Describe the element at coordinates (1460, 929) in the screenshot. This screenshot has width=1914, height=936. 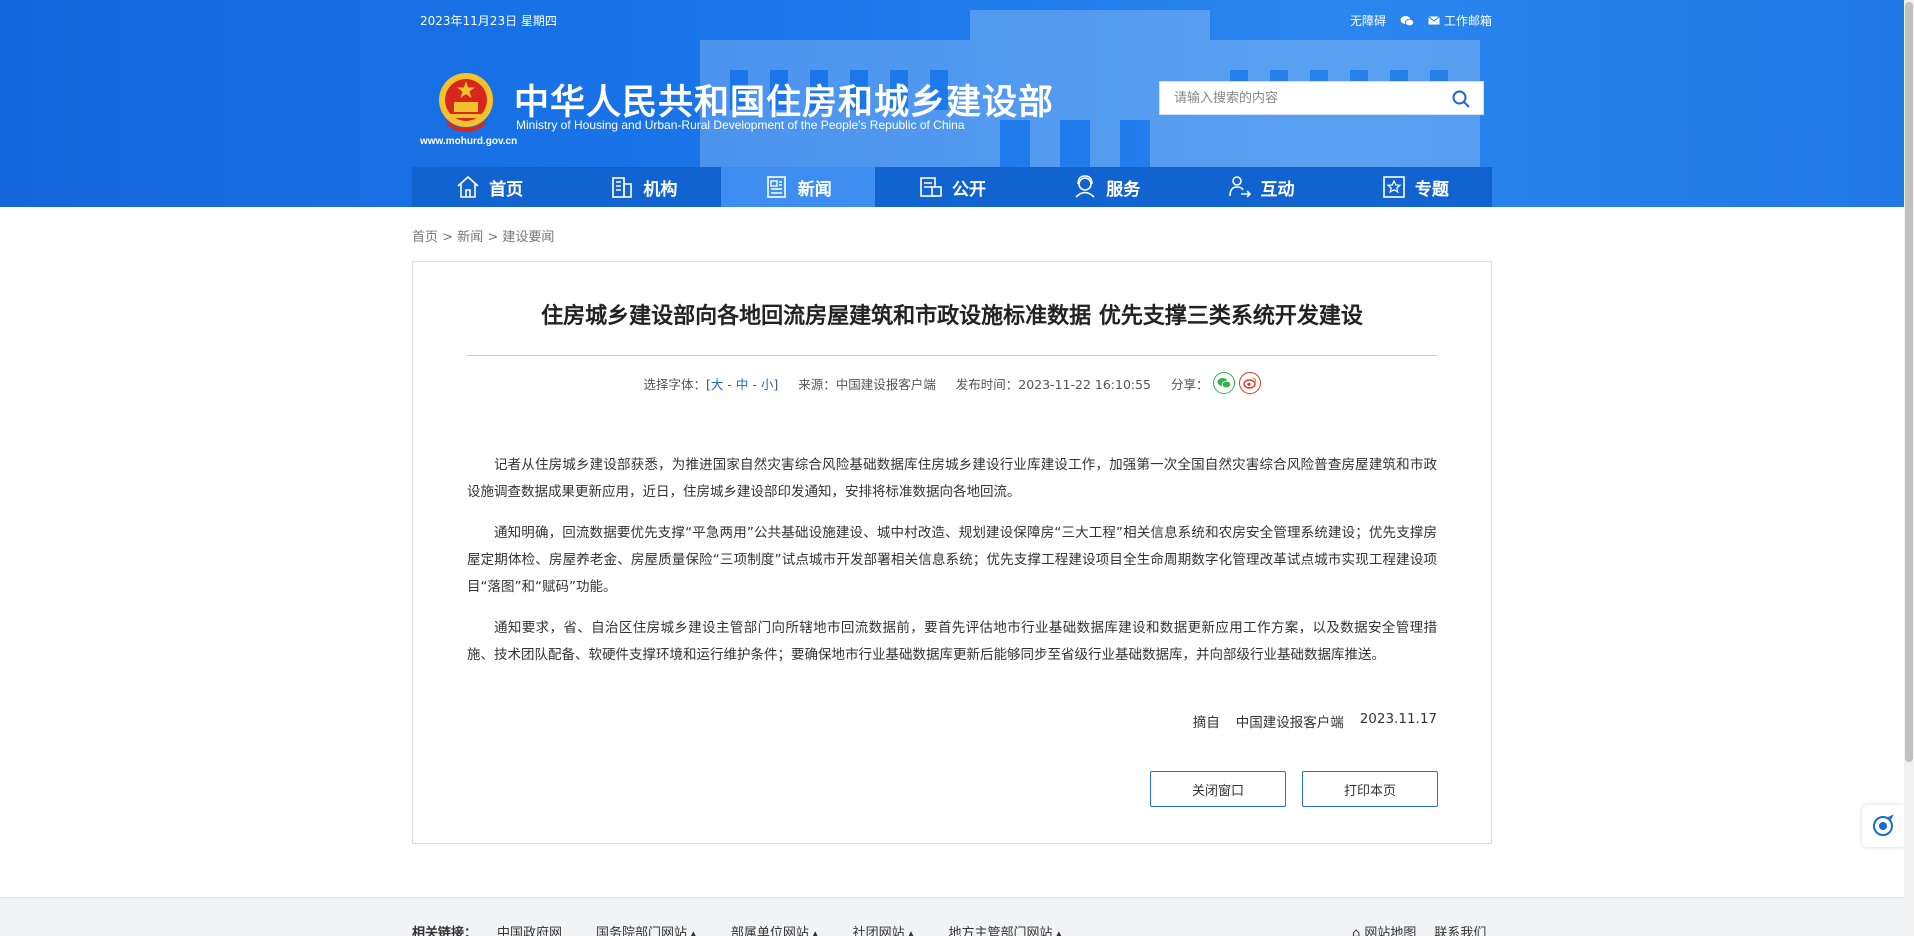
I see `contact-link: 联系我们` at that location.